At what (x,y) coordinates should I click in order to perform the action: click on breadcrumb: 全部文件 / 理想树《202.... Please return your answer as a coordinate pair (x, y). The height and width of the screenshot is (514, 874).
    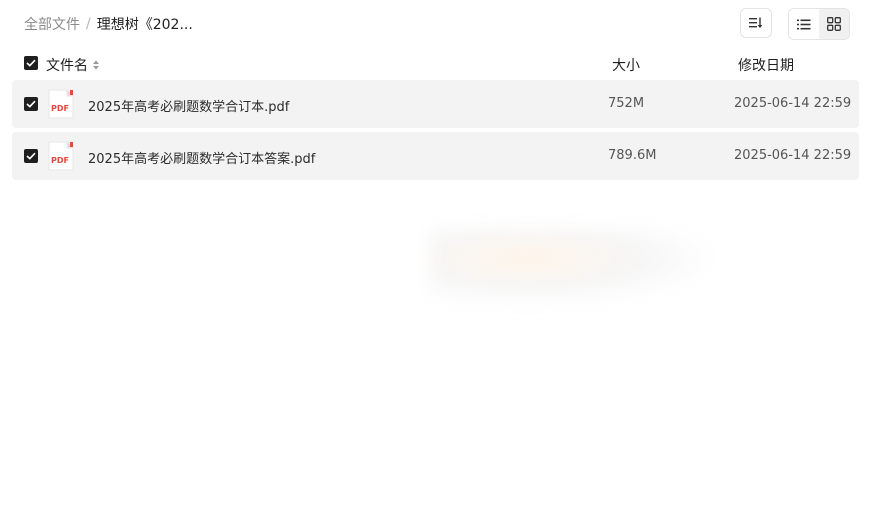
    Looking at the image, I should click on (108, 24).